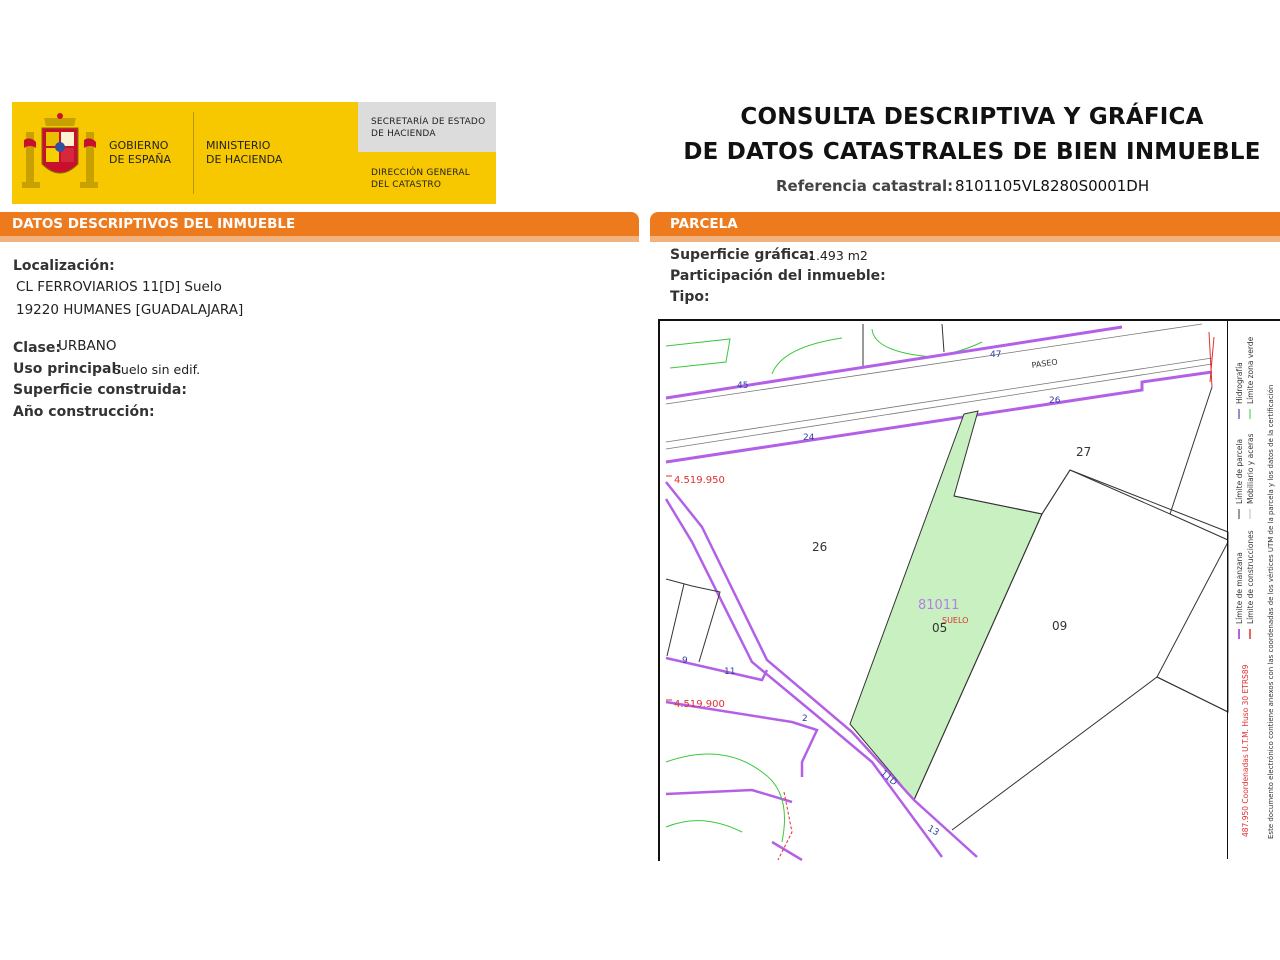 This screenshot has height=960, width=1280. I want to click on title-line-2: DE DATOS CATASTRALES DE BIEN INMUEBLE, so click(972, 152).